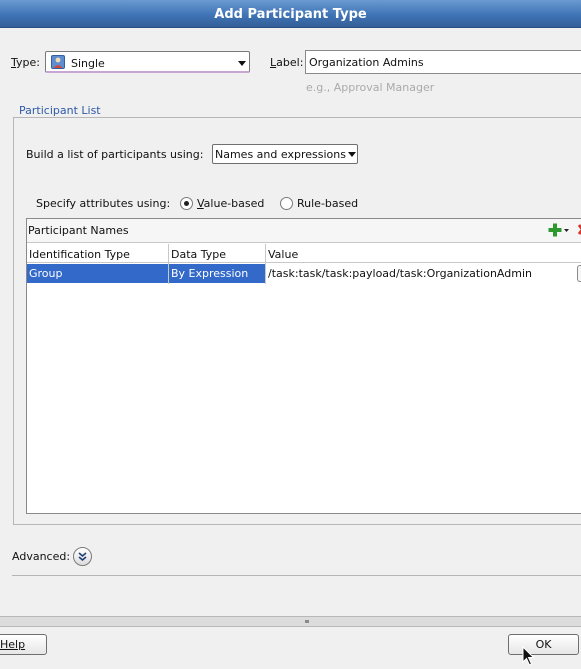 The height and width of the screenshot is (669, 581). What do you see at coordinates (41, 556) in the screenshot?
I see `advanced-label: Advanced:` at bounding box center [41, 556].